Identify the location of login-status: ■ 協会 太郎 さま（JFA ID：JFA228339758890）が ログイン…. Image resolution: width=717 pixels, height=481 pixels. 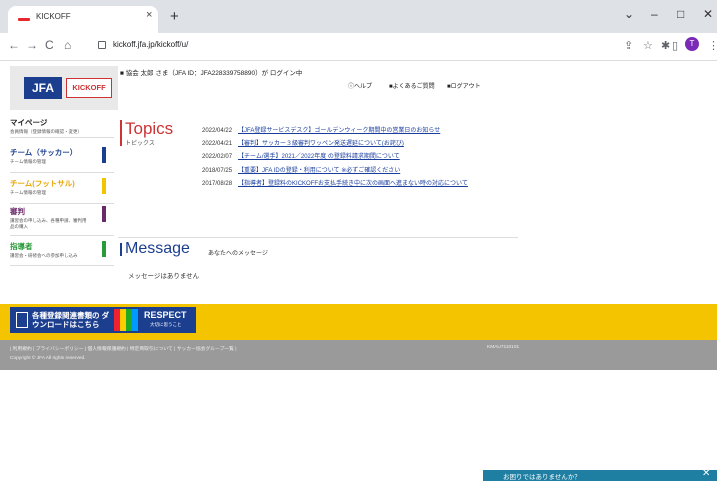
(211, 73).